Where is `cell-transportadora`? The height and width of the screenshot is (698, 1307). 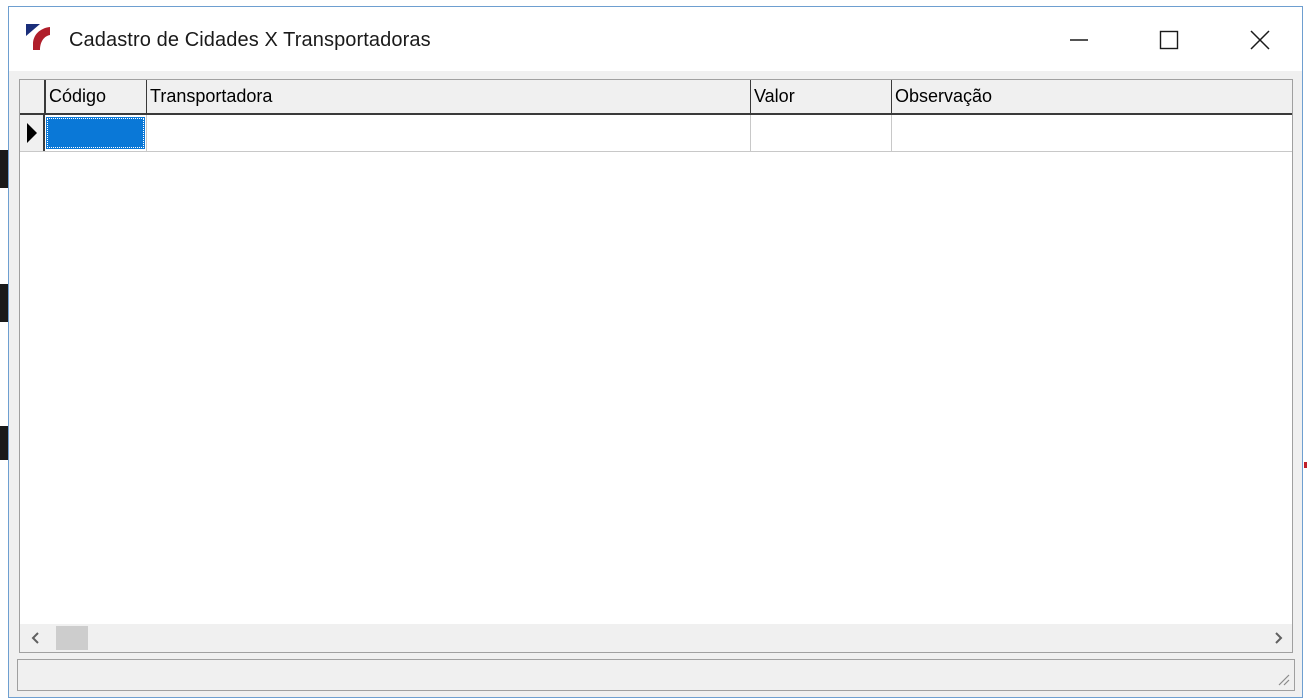
cell-transportadora is located at coordinates (449, 133).